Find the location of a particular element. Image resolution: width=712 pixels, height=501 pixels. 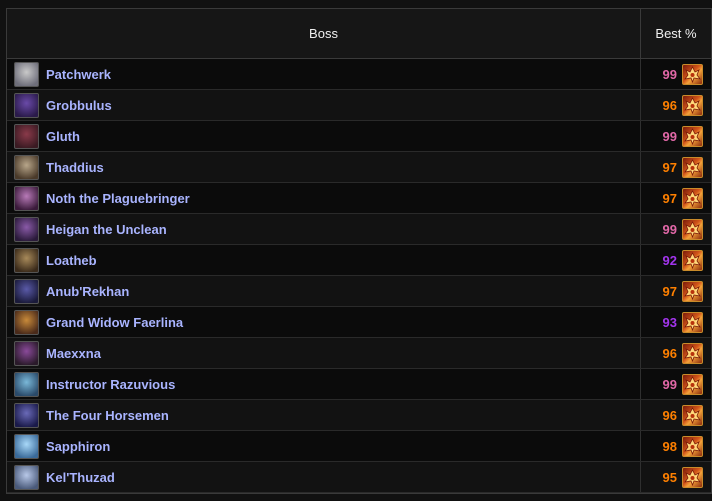

table-row: Heigan the Unclean 99 is located at coordinates (359, 229).